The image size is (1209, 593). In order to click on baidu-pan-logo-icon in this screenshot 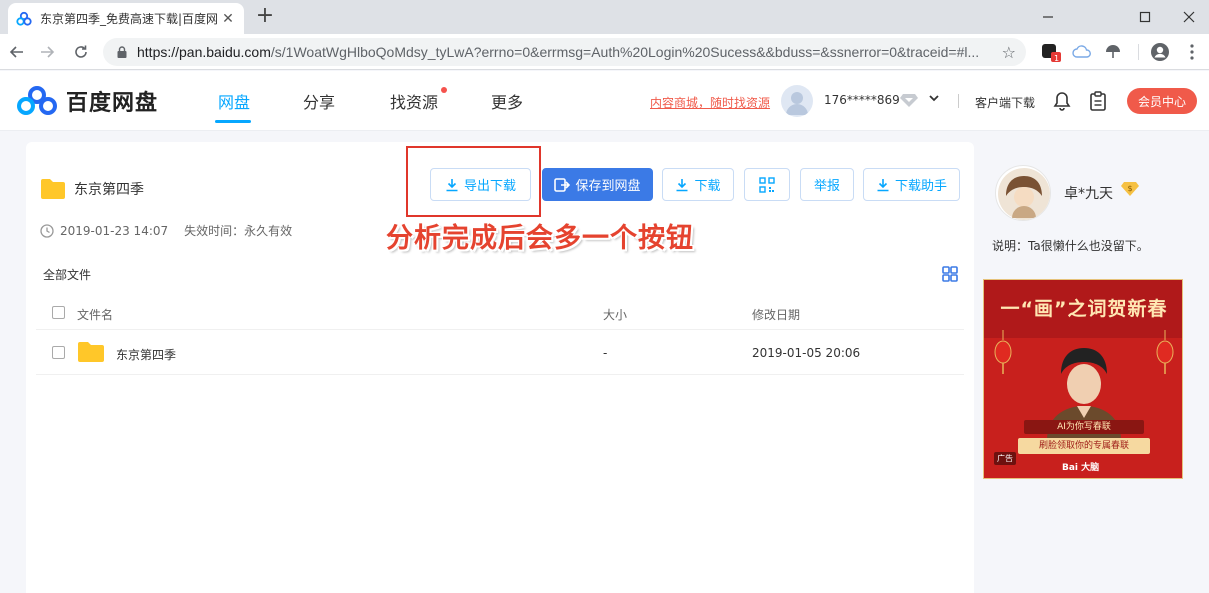, I will do `click(37, 100)`.